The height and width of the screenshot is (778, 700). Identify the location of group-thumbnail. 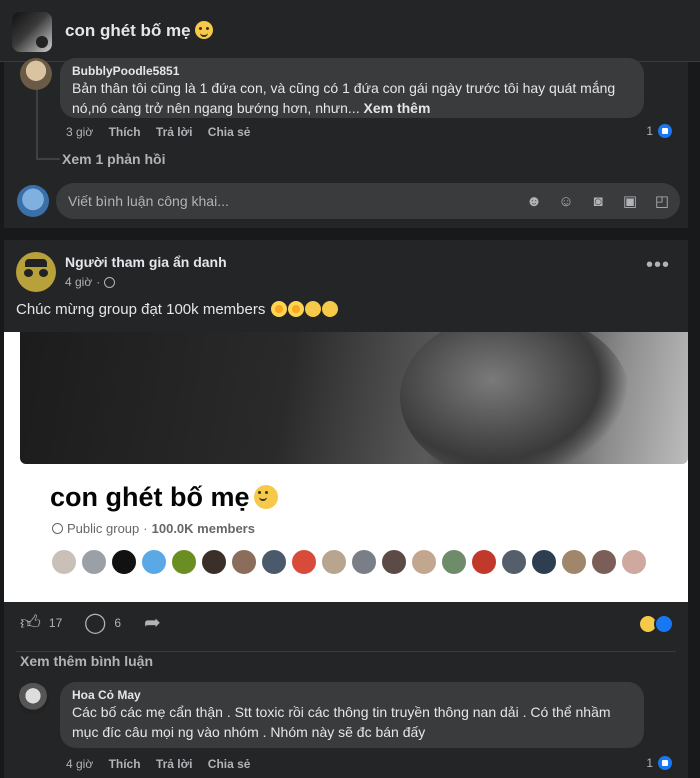
(32, 32).